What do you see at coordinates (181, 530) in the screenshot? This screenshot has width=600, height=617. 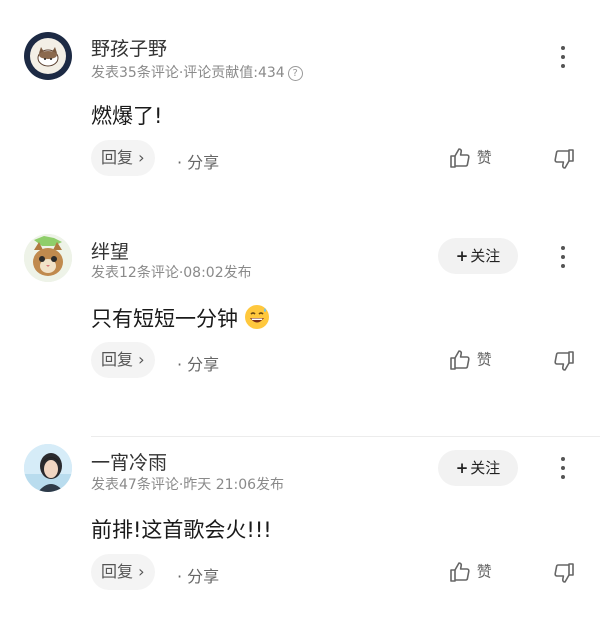 I see `comment-text: 前排!这首歌会火!!!` at bounding box center [181, 530].